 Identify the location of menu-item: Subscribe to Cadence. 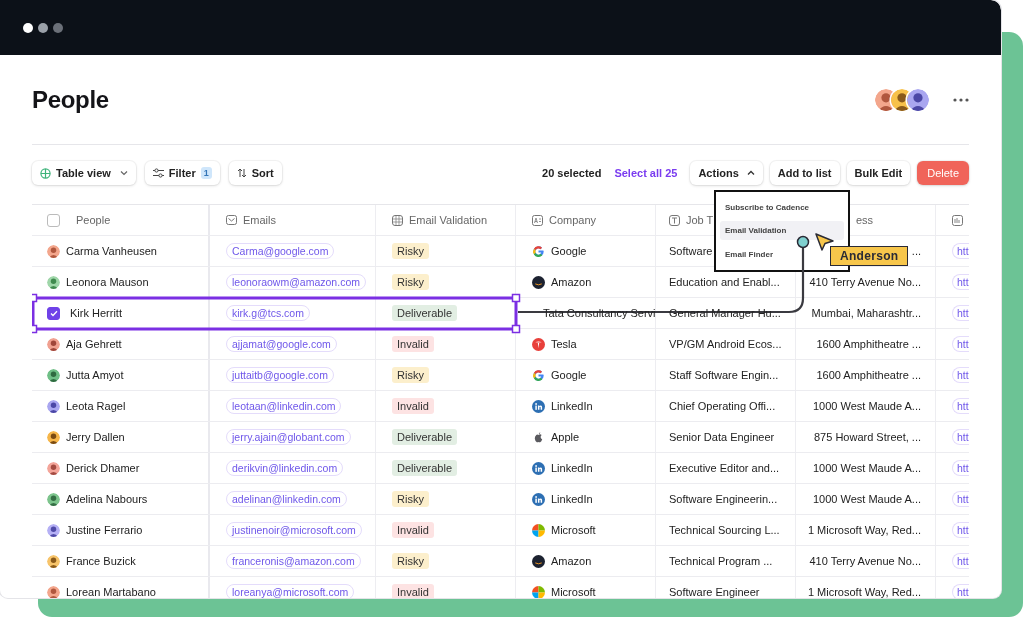
(782, 208).